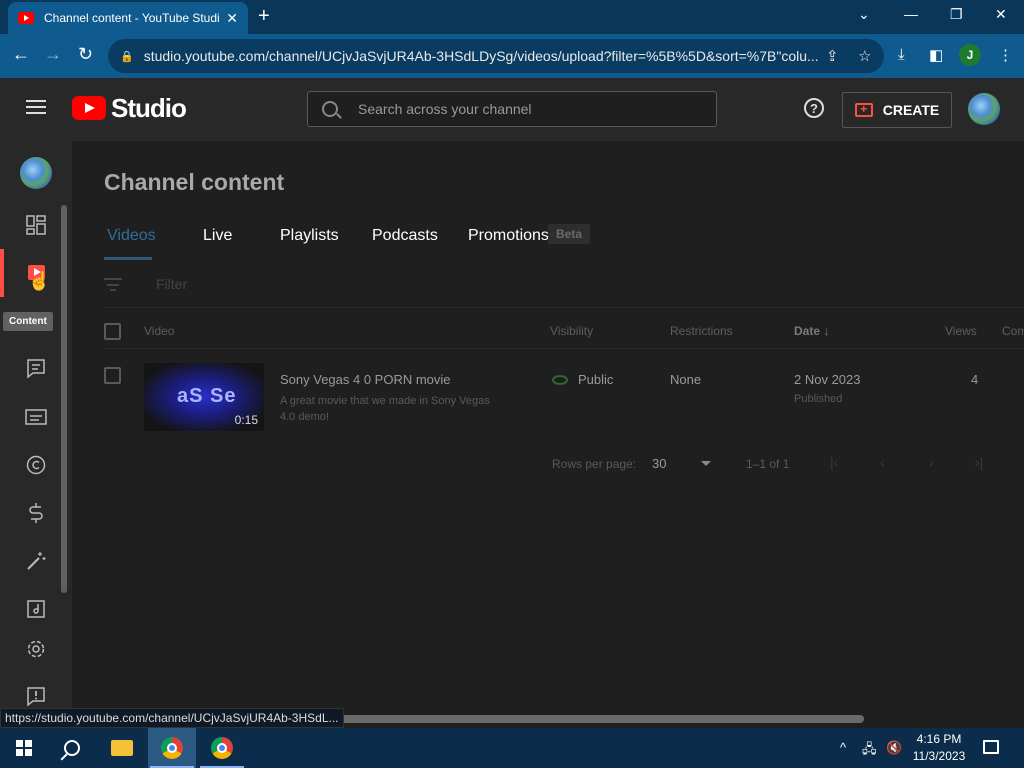 The height and width of the screenshot is (768, 1024). I want to click on download-icon: ⤓, so click(901, 54).